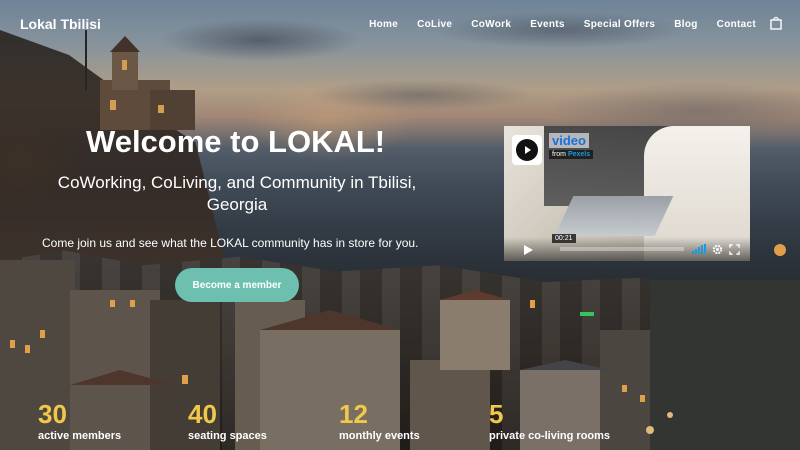  Describe the element at coordinates (353, 414) in the screenshot. I see `stat-value: 12` at that location.